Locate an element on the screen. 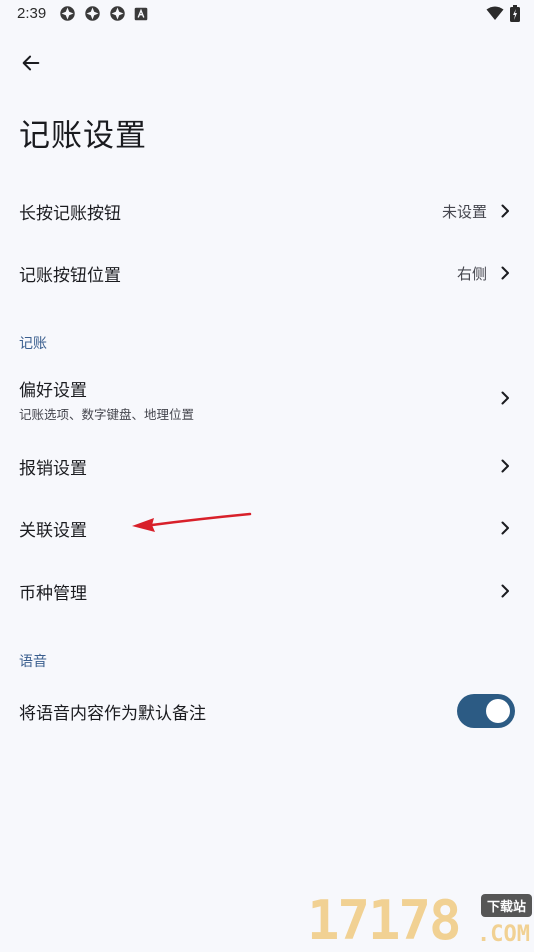 This screenshot has height=952, width=534. voice-note-toggle is located at coordinates (486, 711).